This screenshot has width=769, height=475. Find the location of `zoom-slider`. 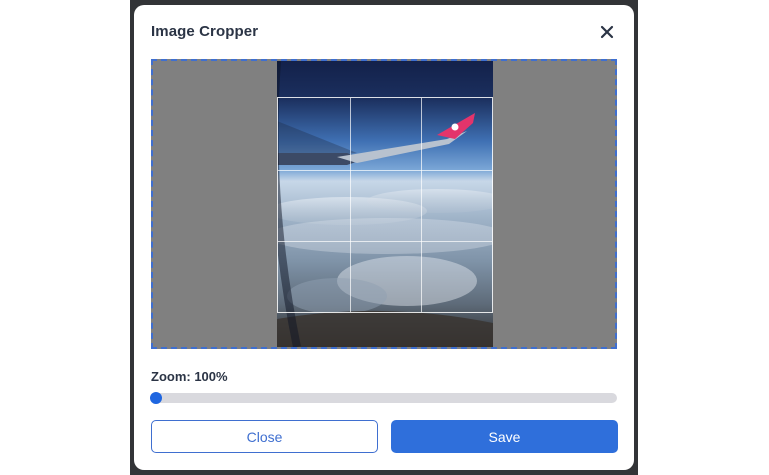

zoom-slider is located at coordinates (383, 398).